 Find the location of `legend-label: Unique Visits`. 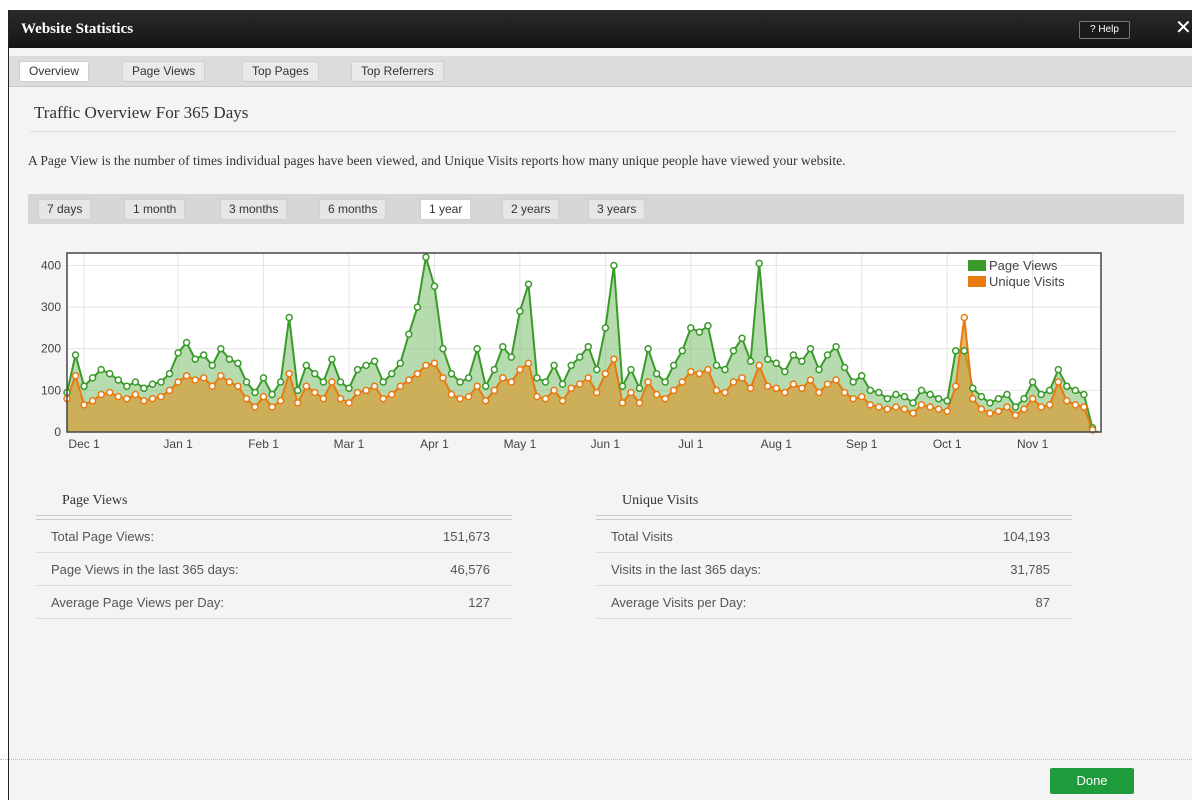

legend-label: Unique Visits is located at coordinates (1027, 281).